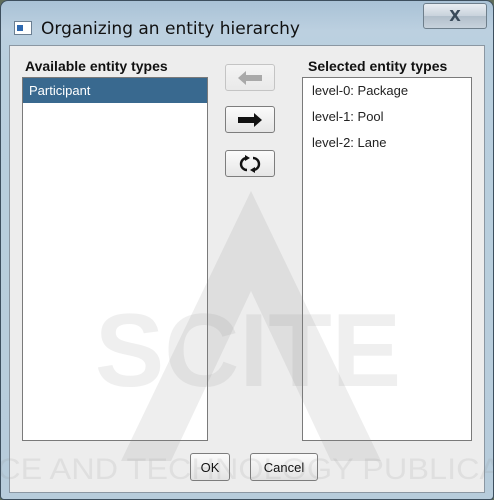 Image resolution: width=494 pixels, height=500 pixels. What do you see at coordinates (115, 90) in the screenshot?
I see `list-item-participant: Participant` at bounding box center [115, 90].